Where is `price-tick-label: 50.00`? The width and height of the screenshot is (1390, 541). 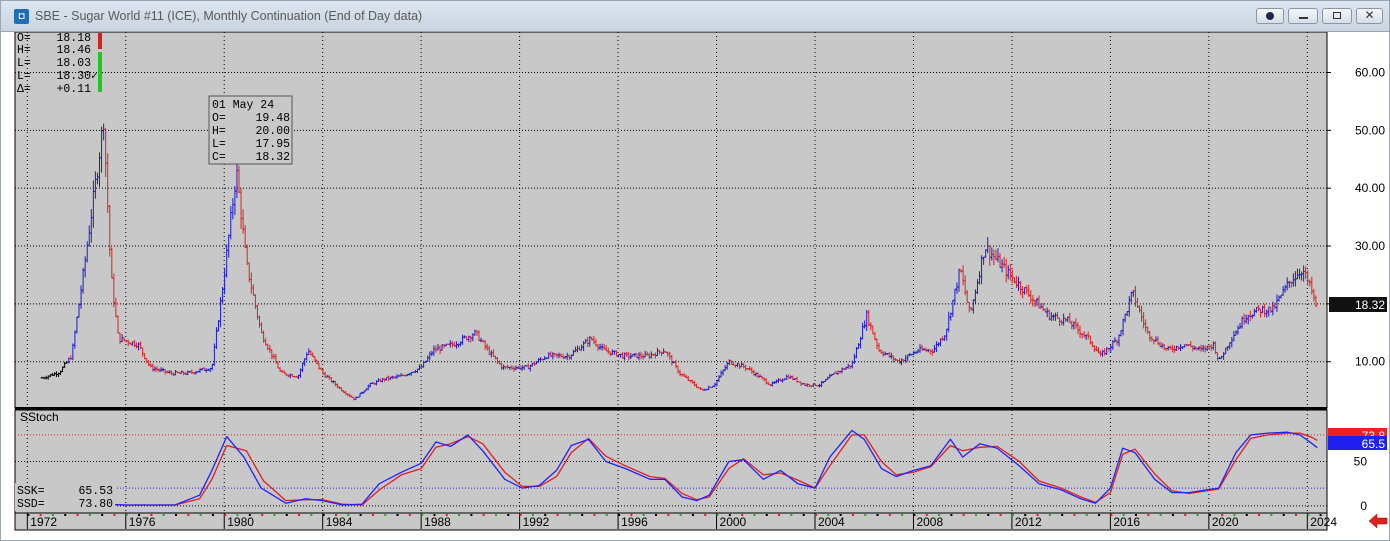
price-tick-label: 50.00 is located at coordinates (1370, 130).